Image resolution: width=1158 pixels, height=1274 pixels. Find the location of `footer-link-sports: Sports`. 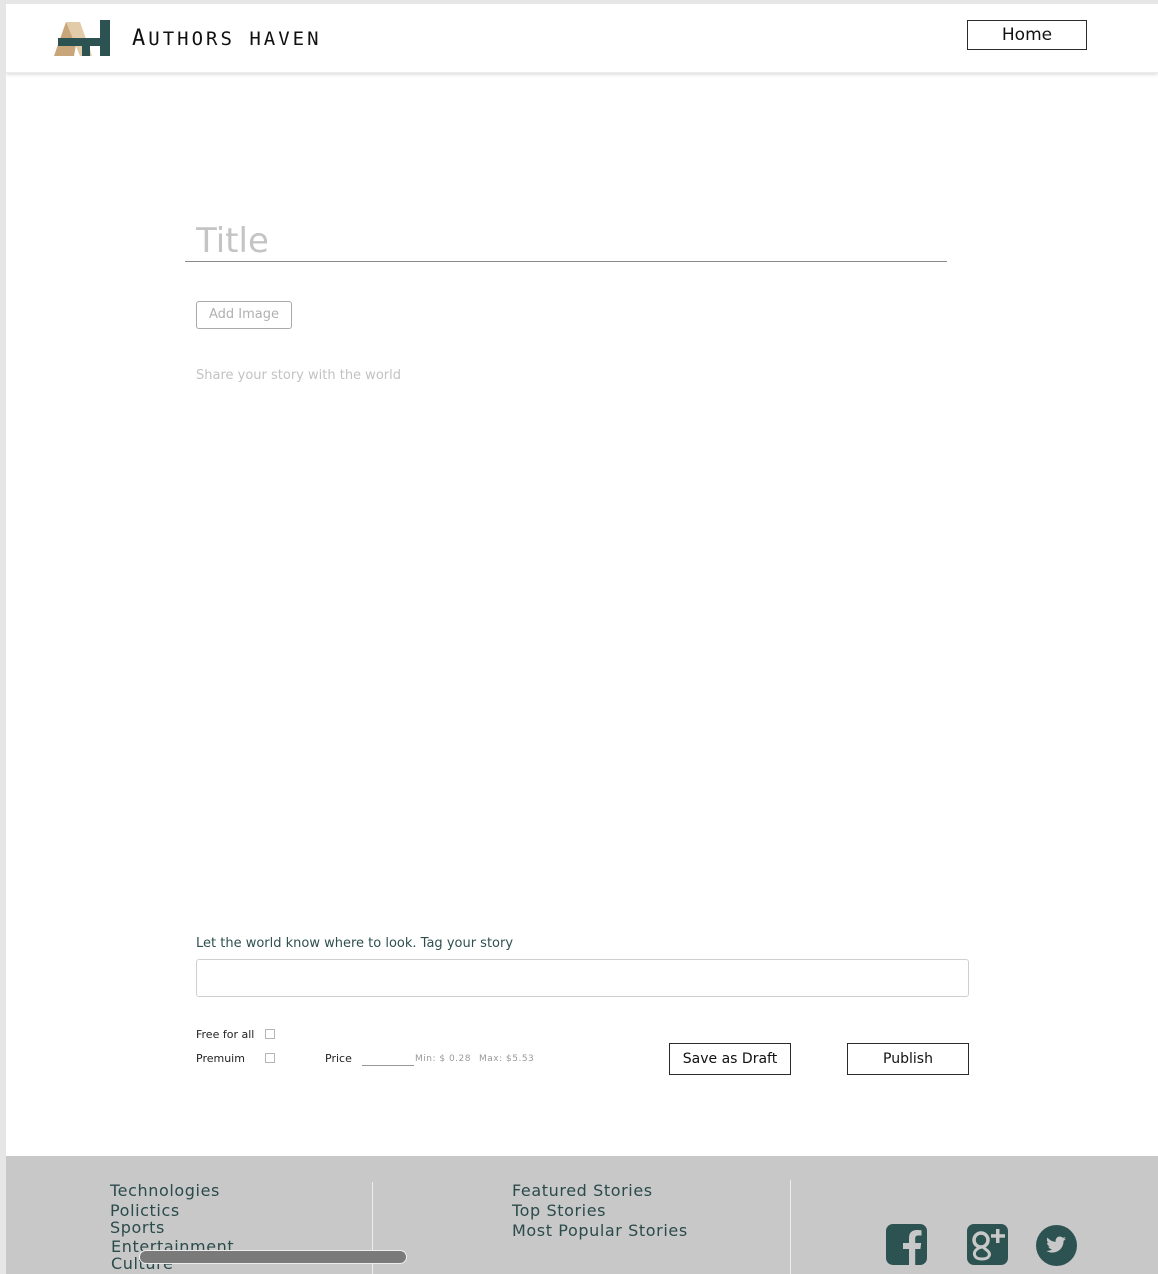

footer-link-sports: Sports is located at coordinates (137, 1227).